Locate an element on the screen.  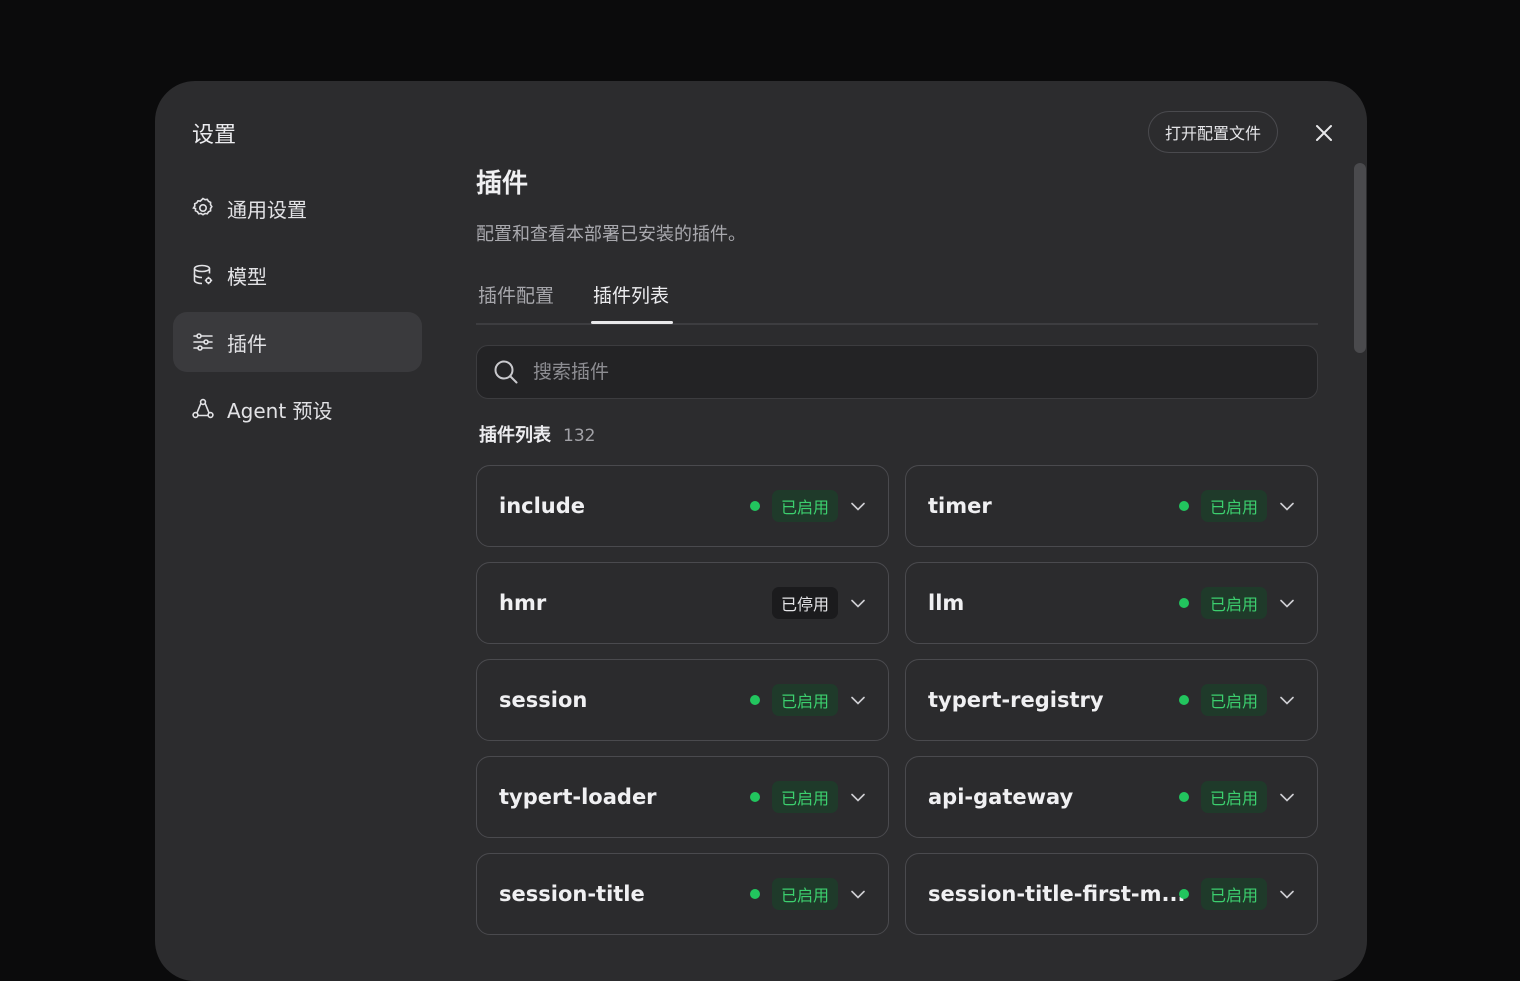
close-button is located at coordinates (1324, 133).